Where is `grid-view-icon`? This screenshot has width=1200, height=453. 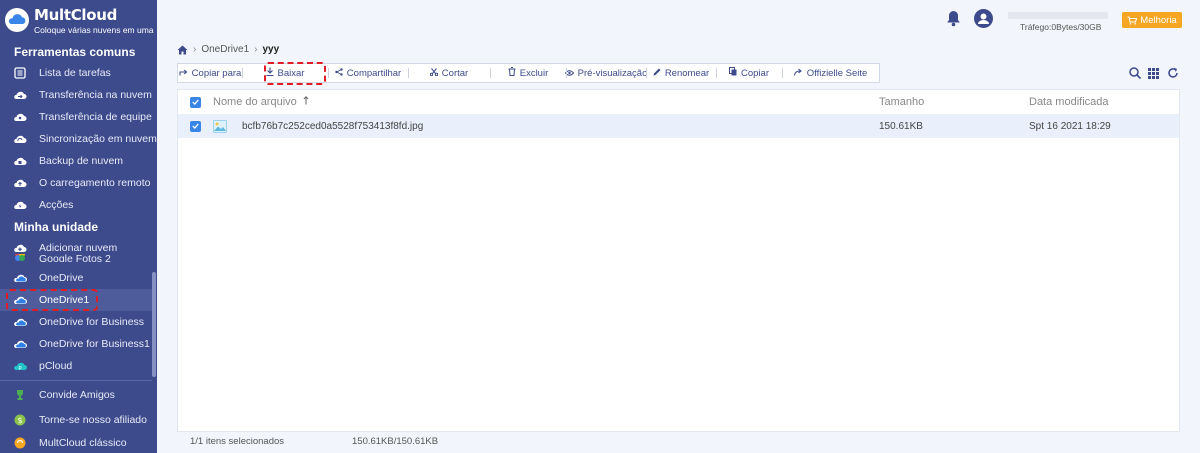 grid-view-icon is located at coordinates (1153, 75).